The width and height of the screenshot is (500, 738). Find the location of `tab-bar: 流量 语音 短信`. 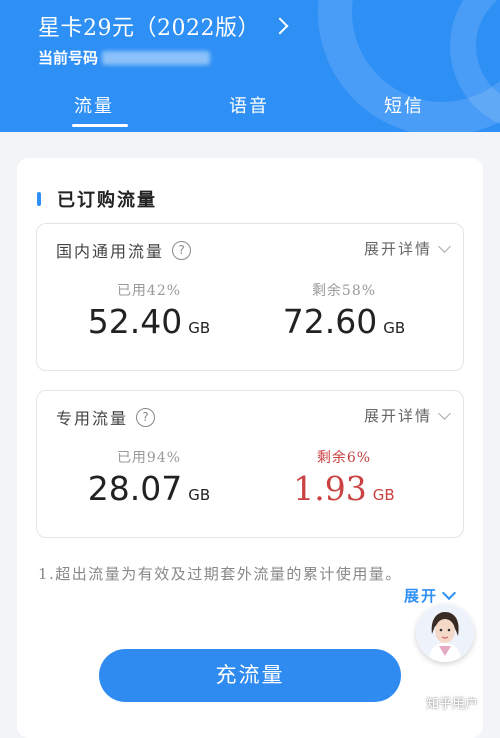

tab-bar: 流量 语音 短信 is located at coordinates (250, 112).